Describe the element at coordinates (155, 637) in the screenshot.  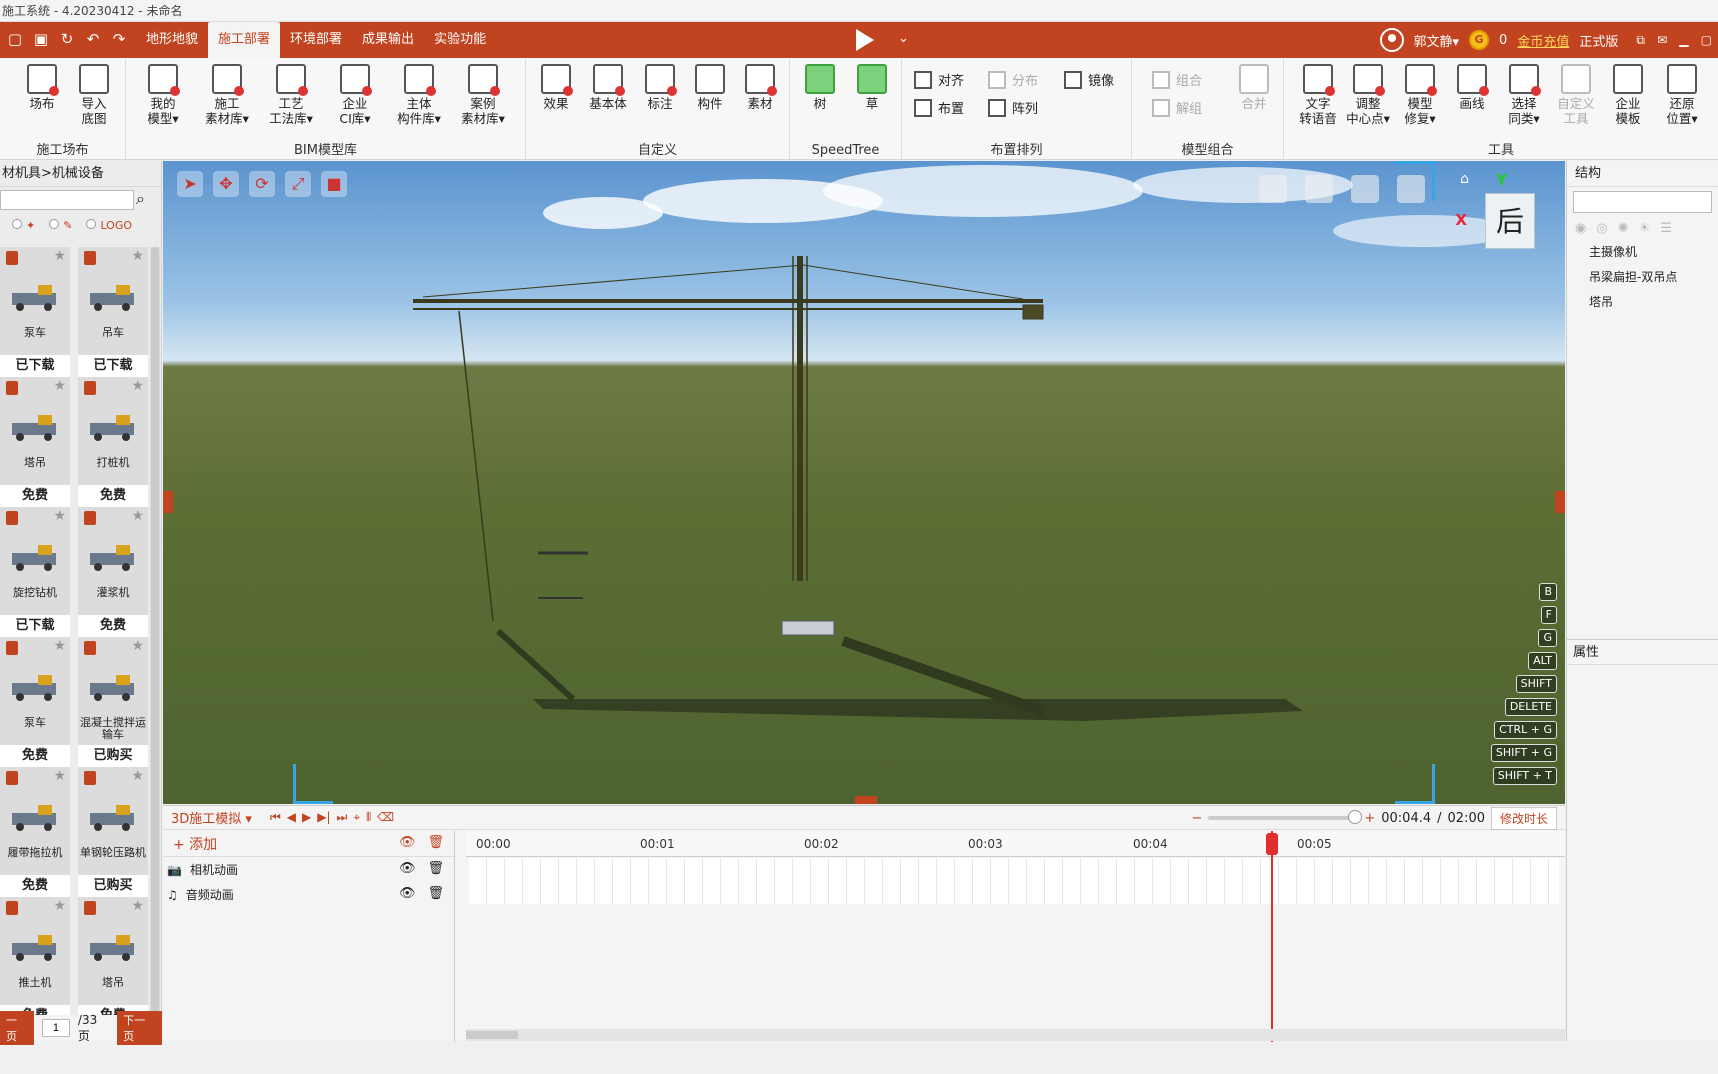
I see `asset-scrollbar` at that location.